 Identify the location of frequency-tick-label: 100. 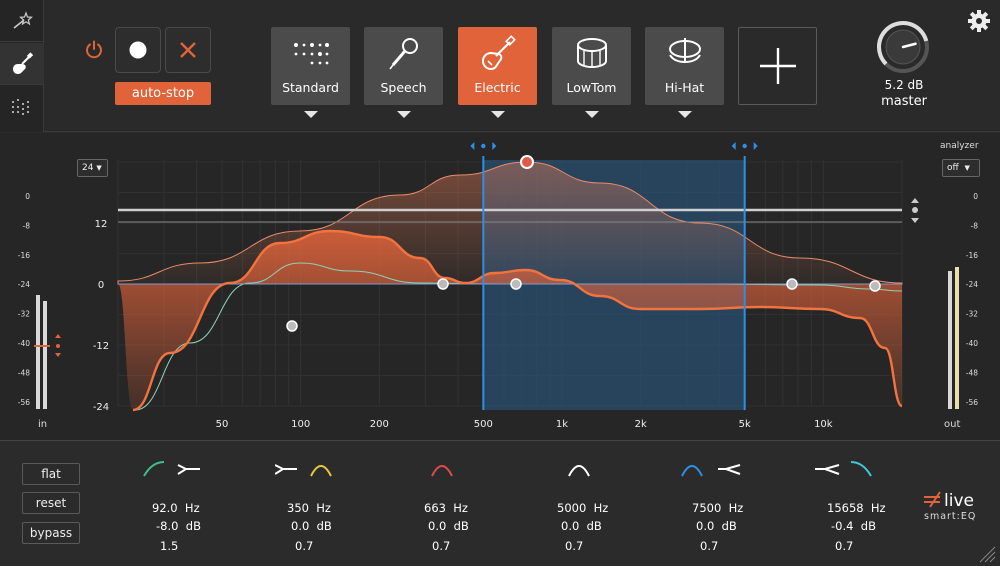
(300, 424).